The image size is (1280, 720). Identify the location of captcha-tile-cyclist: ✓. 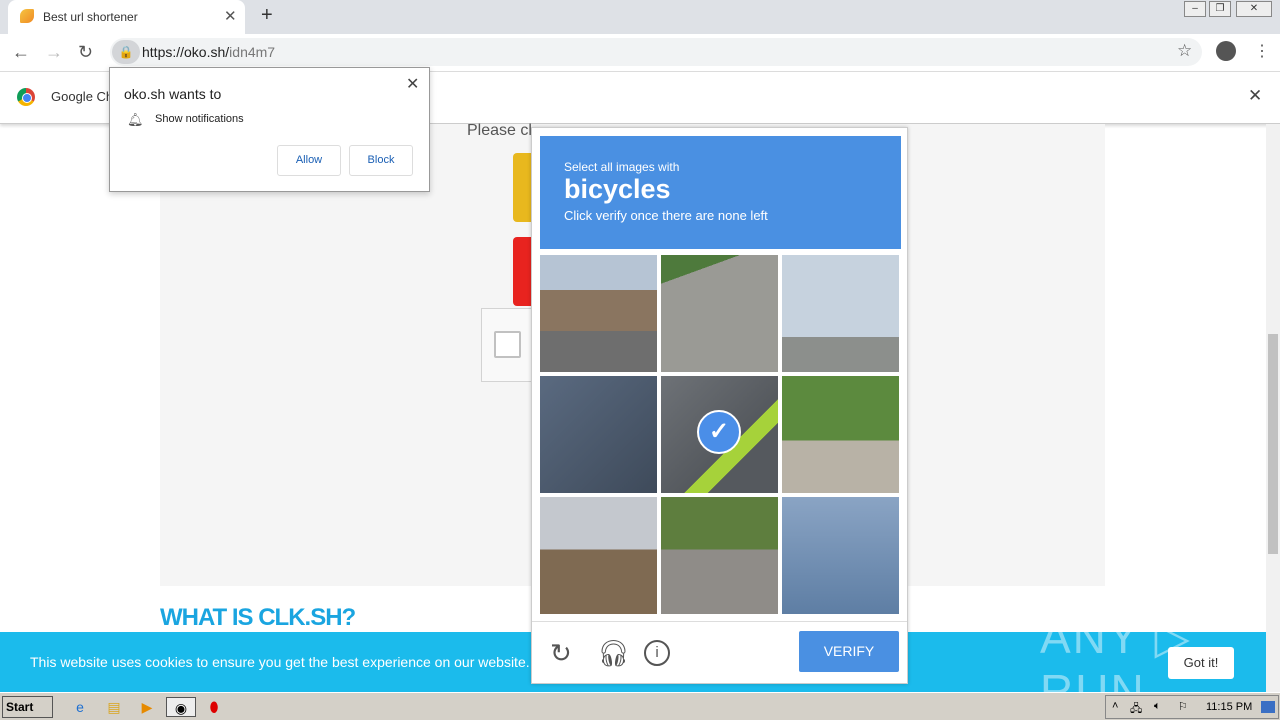
(719, 434).